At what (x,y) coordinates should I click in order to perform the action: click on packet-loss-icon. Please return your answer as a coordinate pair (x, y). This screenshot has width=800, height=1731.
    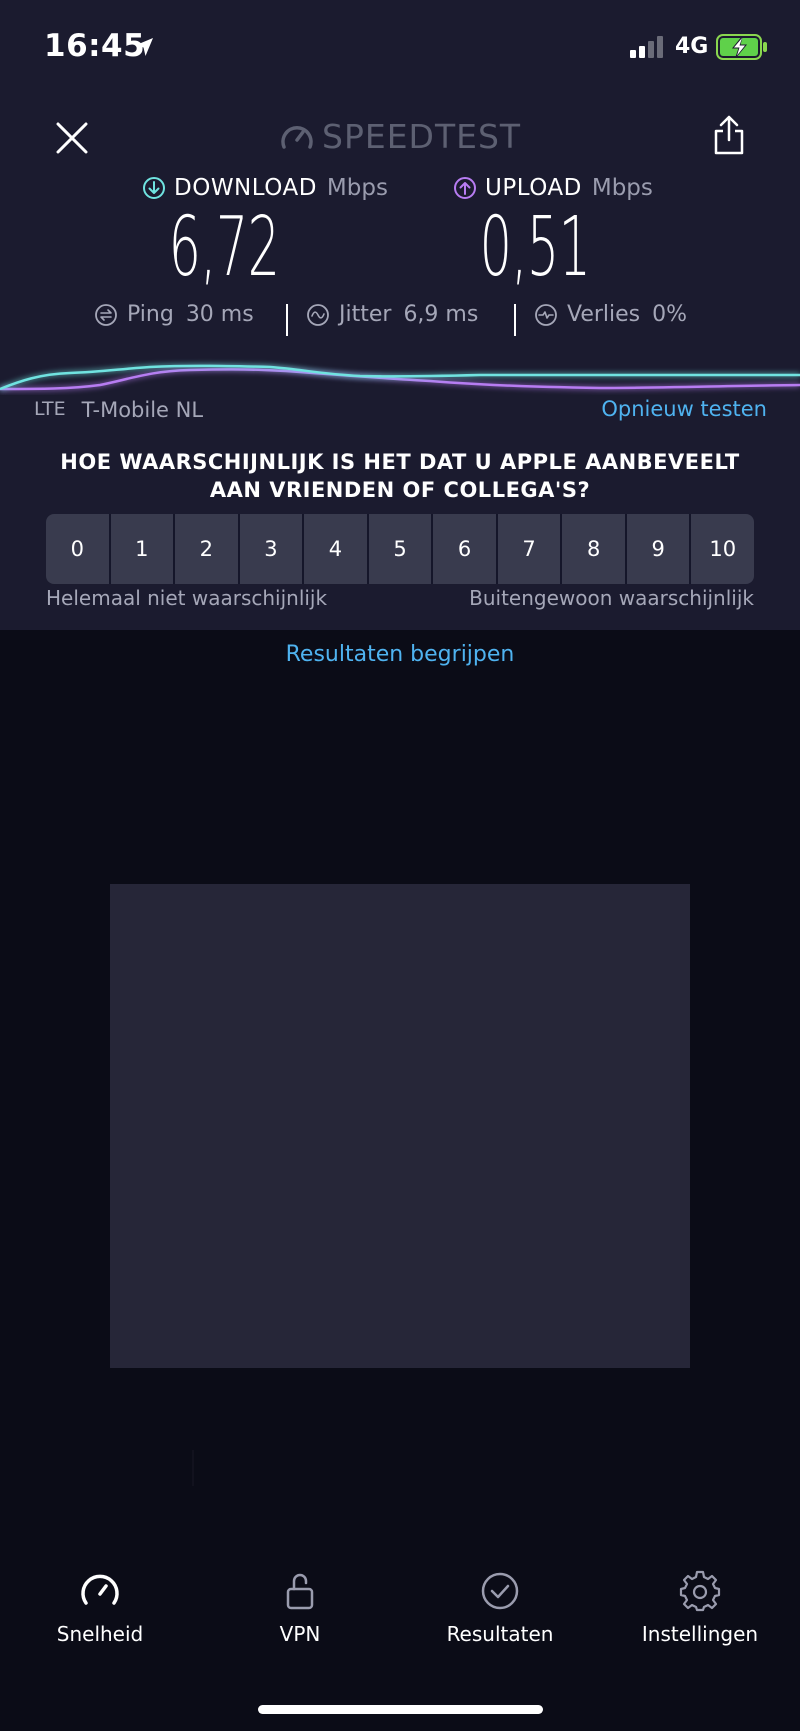
    Looking at the image, I should click on (546, 314).